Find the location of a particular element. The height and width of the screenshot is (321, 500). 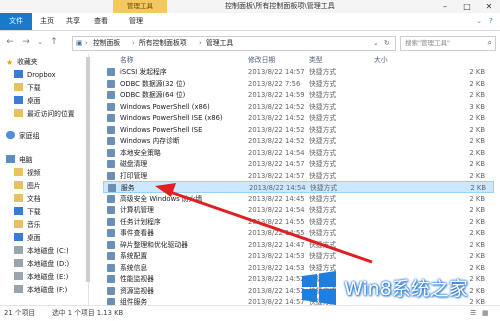

file-row: 系统信息 2013/8/22 14:53 快捷方式 2 KB is located at coordinates (298, 268).